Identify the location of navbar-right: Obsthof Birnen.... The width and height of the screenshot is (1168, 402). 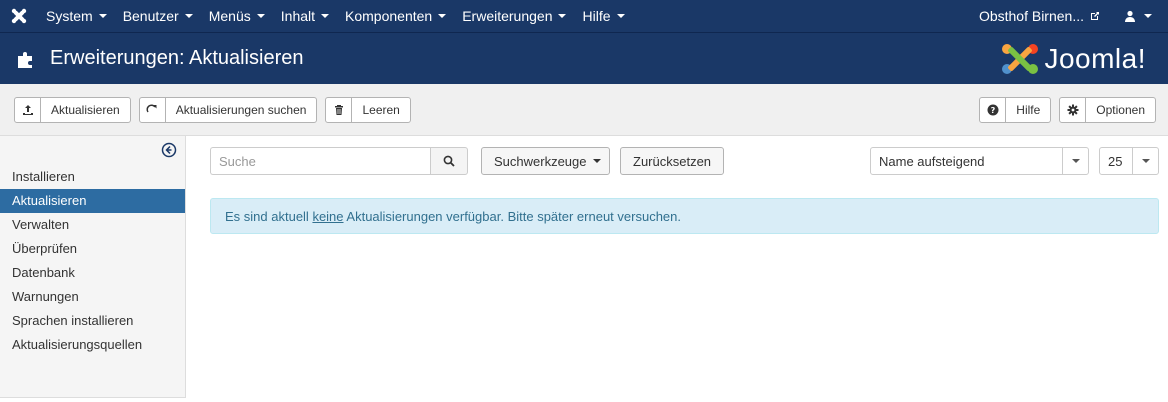
(1068, 16).